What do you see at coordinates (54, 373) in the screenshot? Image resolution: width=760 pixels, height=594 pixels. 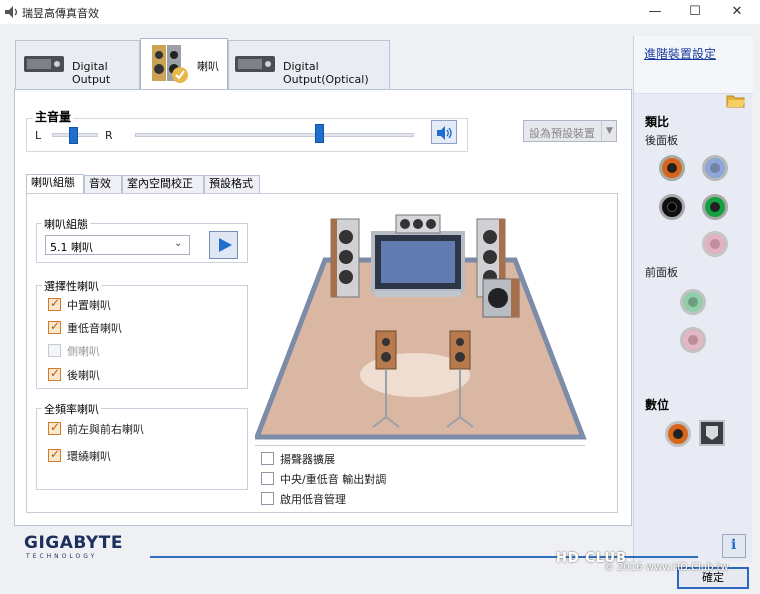 I see `rear-speaker-checkbox` at bounding box center [54, 373].